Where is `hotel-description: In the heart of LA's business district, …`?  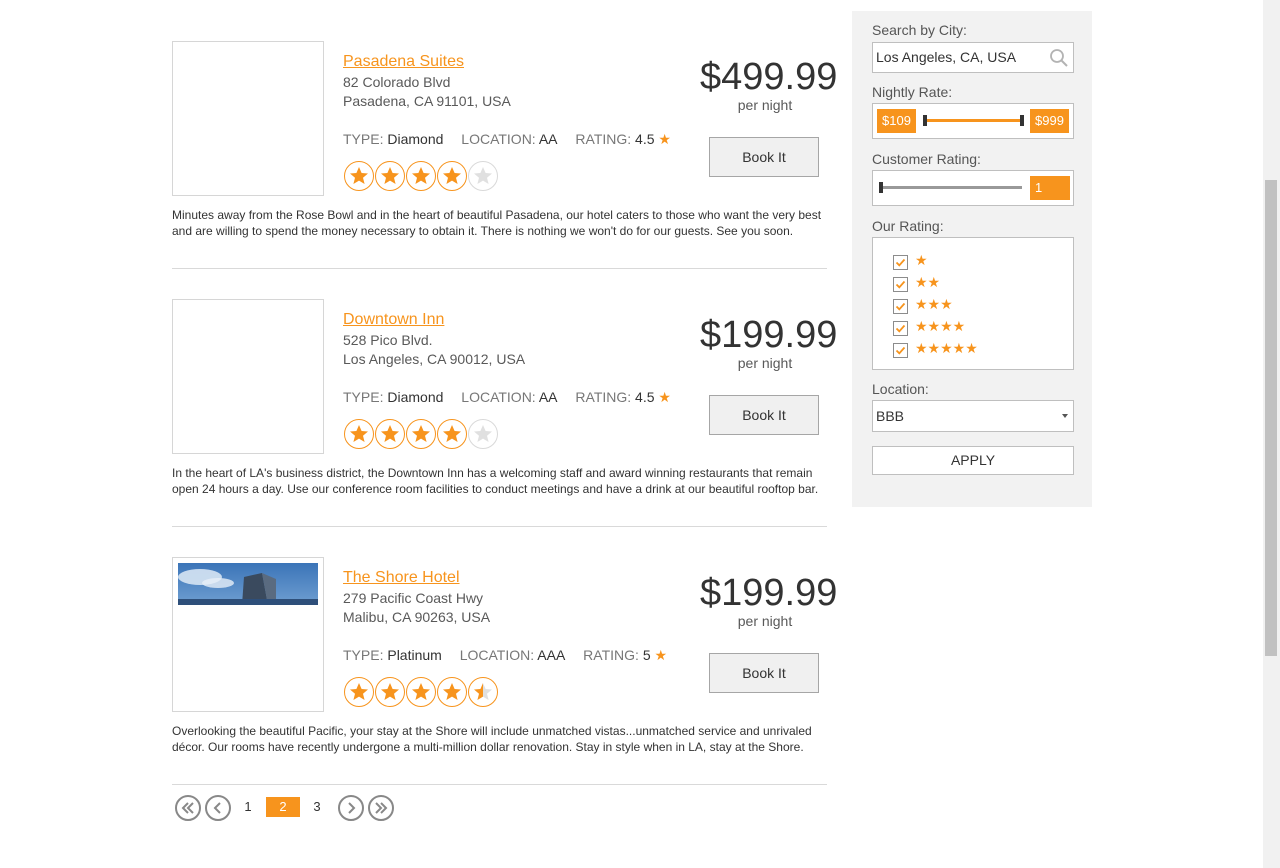
hotel-description: In the heart of LA's business district, … is located at coordinates (495, 481).